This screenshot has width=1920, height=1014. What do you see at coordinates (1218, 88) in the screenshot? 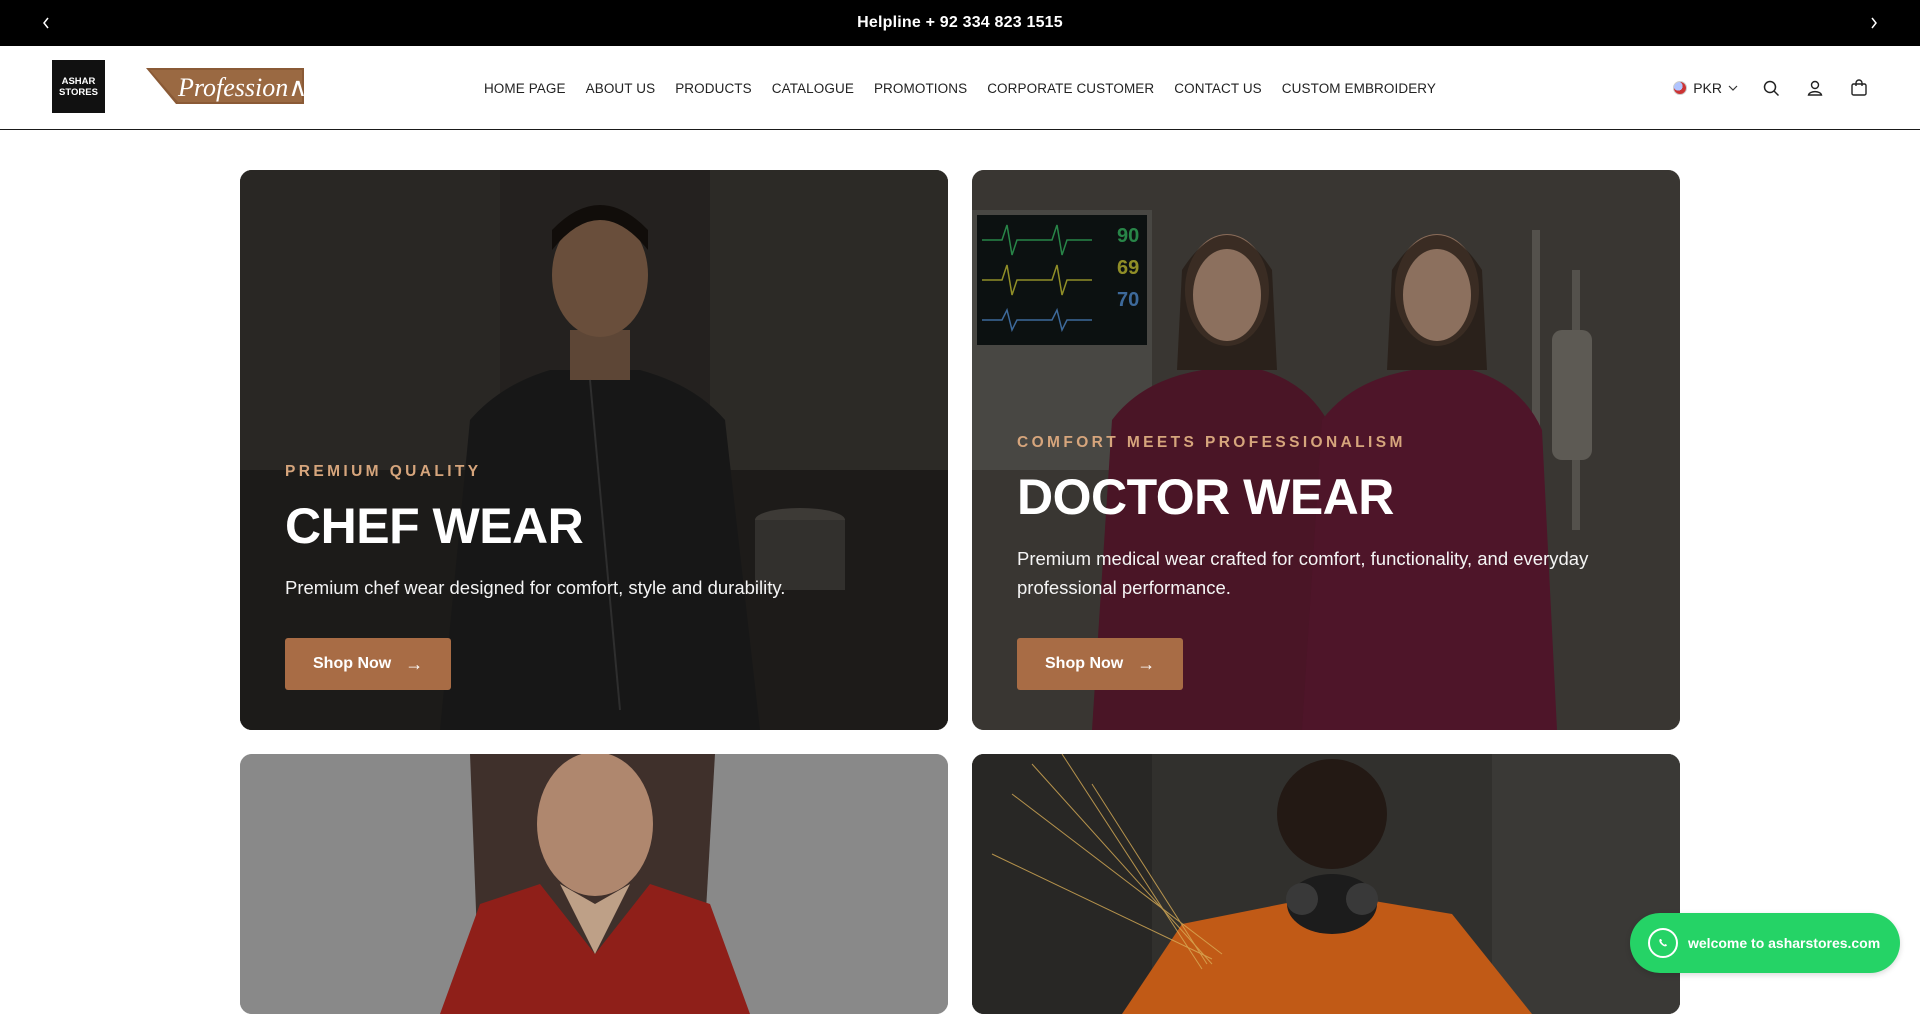
I see `nav-contact-us: CONTACT US` at bounding box center [1218, 88].